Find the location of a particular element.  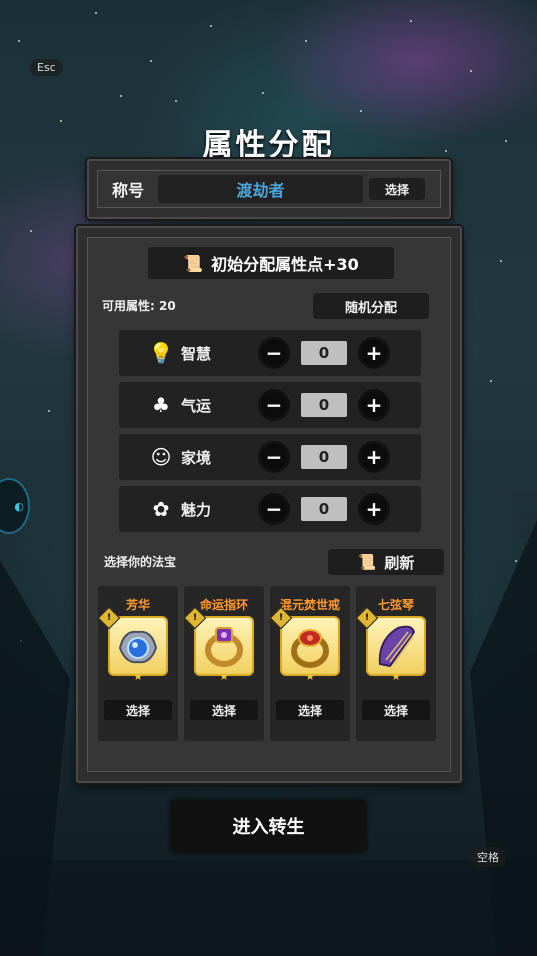

treasure-card: 芳华 ! ★ 选择 is located at coordinates (137, 663).